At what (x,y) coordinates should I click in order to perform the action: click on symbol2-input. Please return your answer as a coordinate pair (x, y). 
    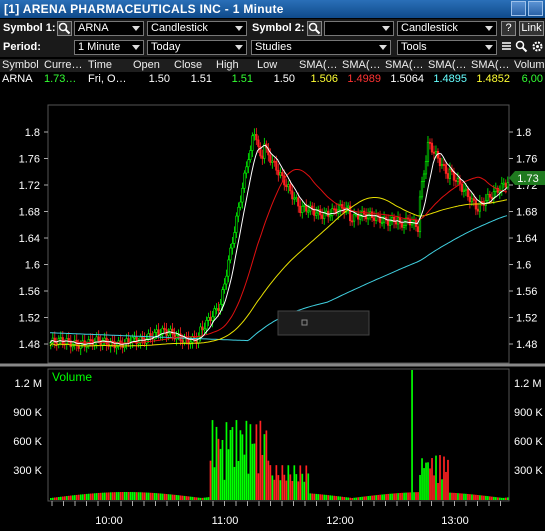
    Looking at the image, I should click on (359, 28).